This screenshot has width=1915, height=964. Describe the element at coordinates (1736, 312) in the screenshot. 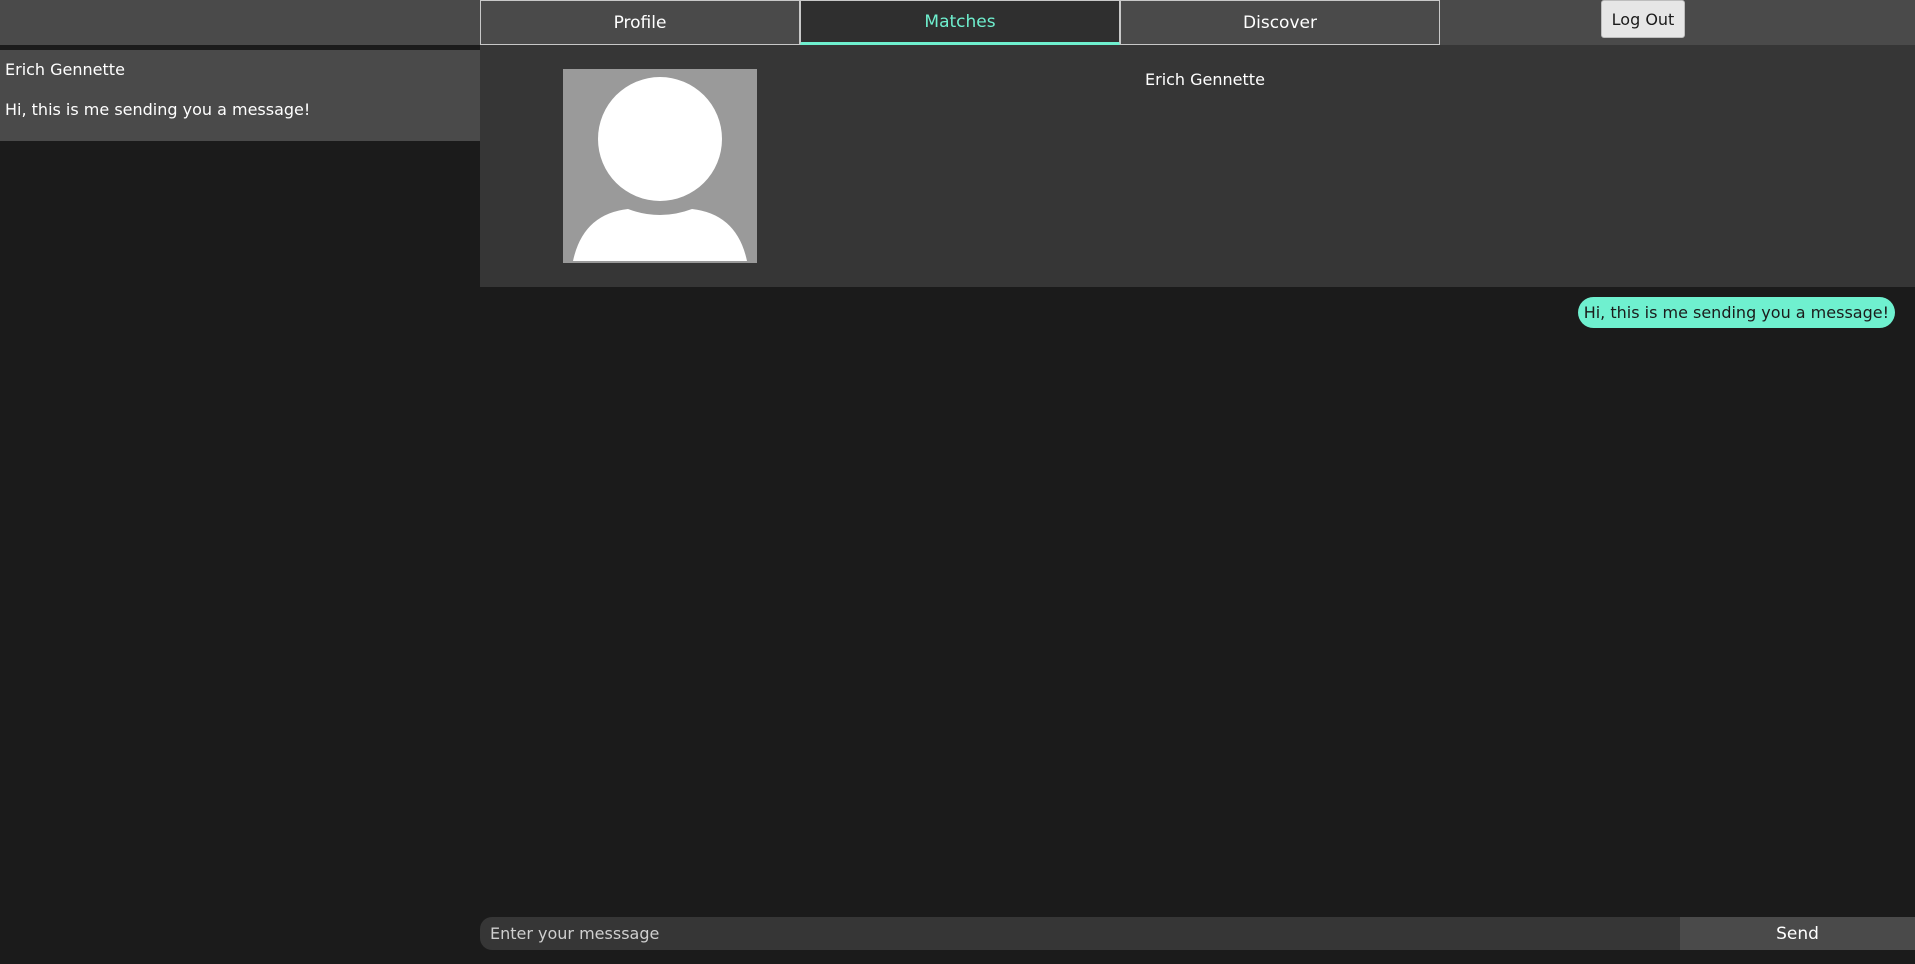

I see `message-bubble: Hi, this is me sending you a message!` at that location.